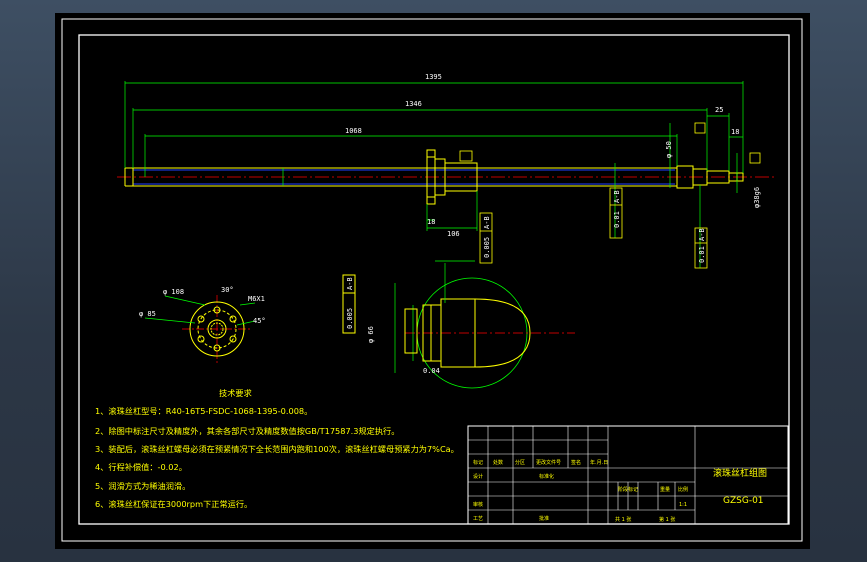 This screenshot has height=562, width=867. Describe the element at coordinates (478, 476) in the screenshot. I see `tb-label-design: 设计` at that location.